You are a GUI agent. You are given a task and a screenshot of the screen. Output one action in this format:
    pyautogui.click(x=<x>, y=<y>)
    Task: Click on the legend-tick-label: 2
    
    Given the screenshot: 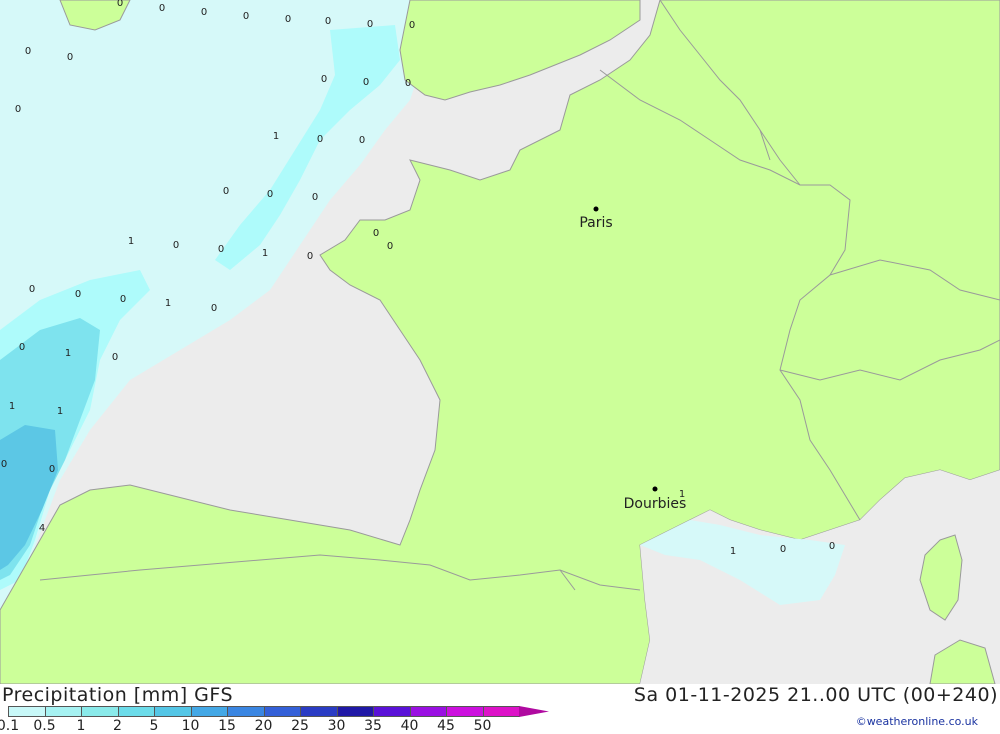 What is the action you would take?
    pyautogui.click(x=117, y=726)
    